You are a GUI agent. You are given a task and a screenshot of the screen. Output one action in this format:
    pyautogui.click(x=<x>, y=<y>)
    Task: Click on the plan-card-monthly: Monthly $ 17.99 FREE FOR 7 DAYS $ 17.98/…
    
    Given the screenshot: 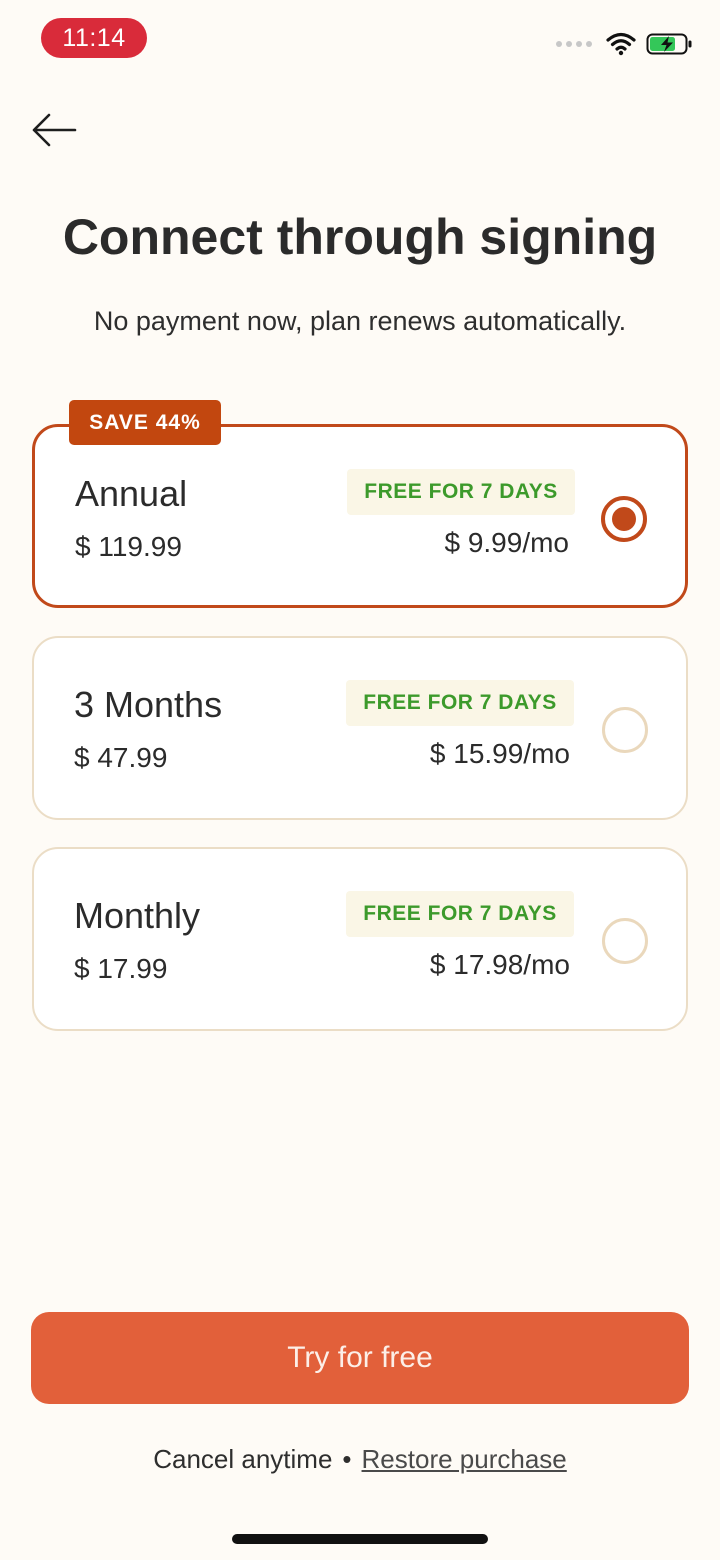 What is the action you would take?
    pyautogui.click(x=360, y=939)
    